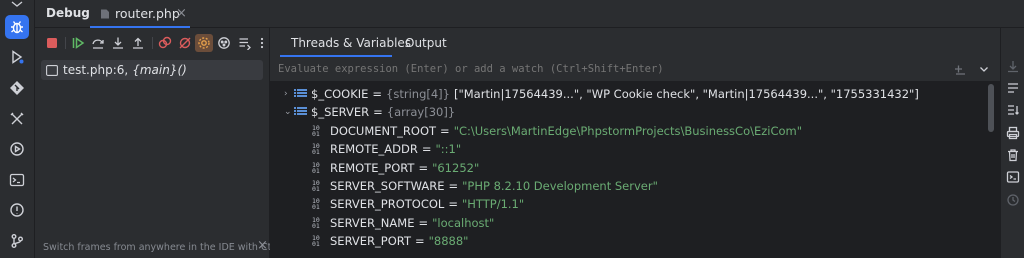  Describe the element at coordinates (138, 43) in the screenshot. I see `step-out-icon` at that location.